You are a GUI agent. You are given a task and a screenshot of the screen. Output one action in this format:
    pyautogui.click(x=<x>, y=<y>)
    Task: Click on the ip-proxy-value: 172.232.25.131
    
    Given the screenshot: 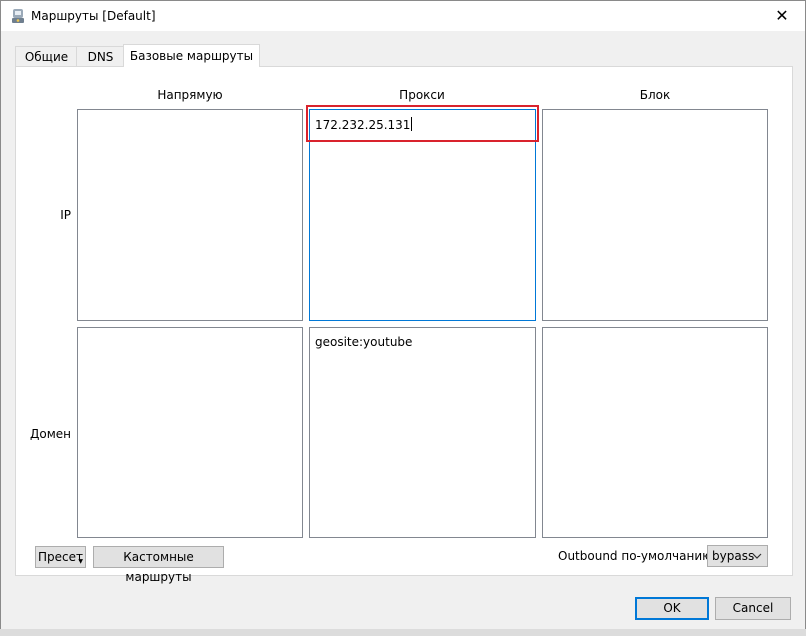 What is the action you would take?
    pyautogui.click(x=363, y=125)
    